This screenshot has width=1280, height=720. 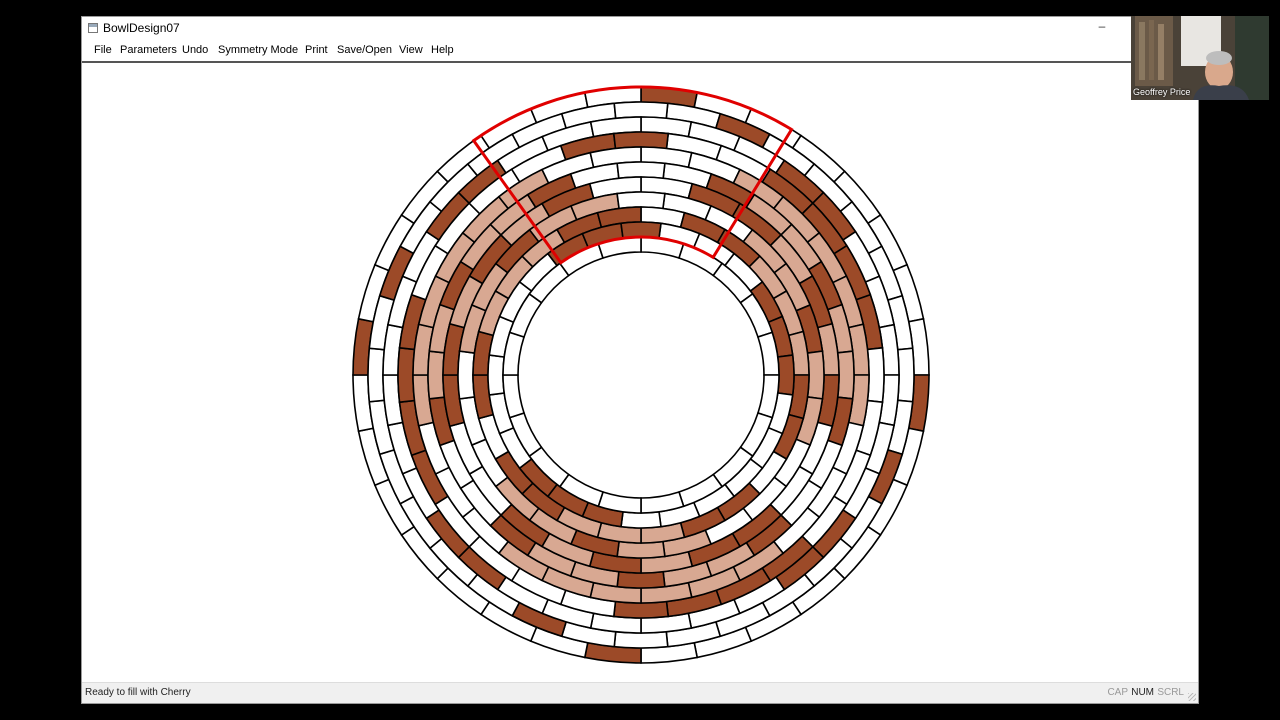 What do you see at coordinates (1102, 28) in the screenshot?
I see `minimize-button: –` at bounding box center [1102, 28].